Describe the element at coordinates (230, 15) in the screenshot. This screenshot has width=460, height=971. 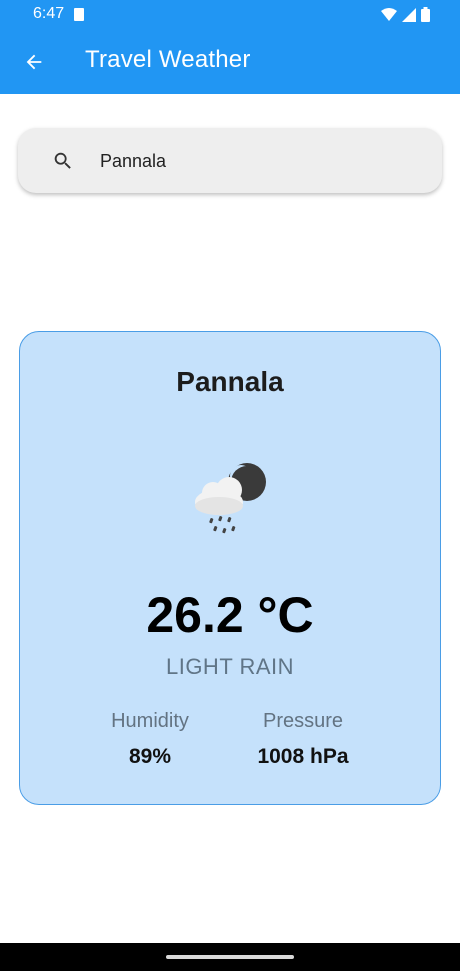
I see `status-bar: 6:47` at that location.